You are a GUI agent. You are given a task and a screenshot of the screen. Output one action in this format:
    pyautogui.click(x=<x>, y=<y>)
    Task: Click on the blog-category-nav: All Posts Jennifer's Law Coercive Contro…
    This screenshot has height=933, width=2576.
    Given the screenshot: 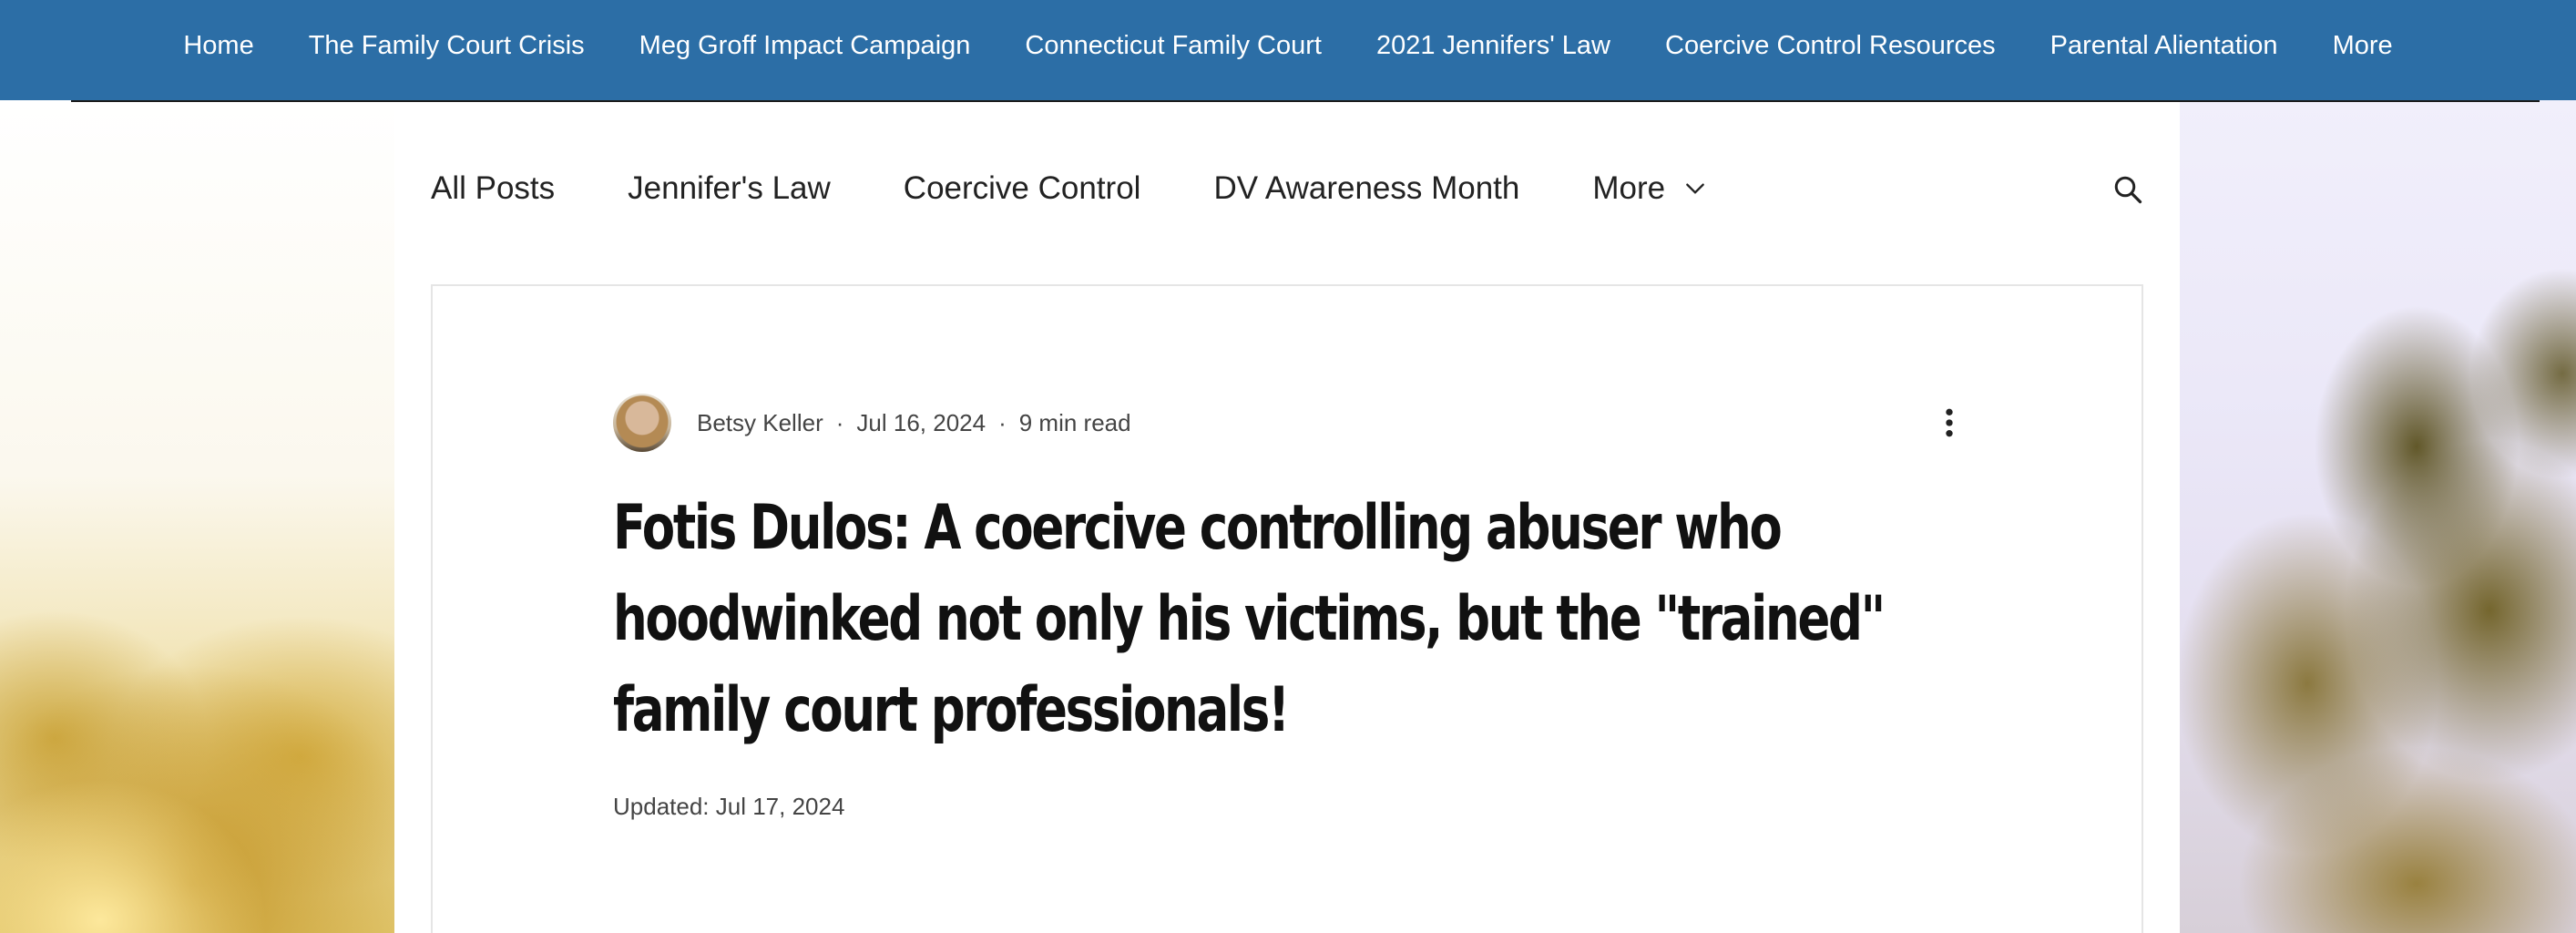 What is the action you would take?
    pyautogui.click(x=1287, y=189)
    